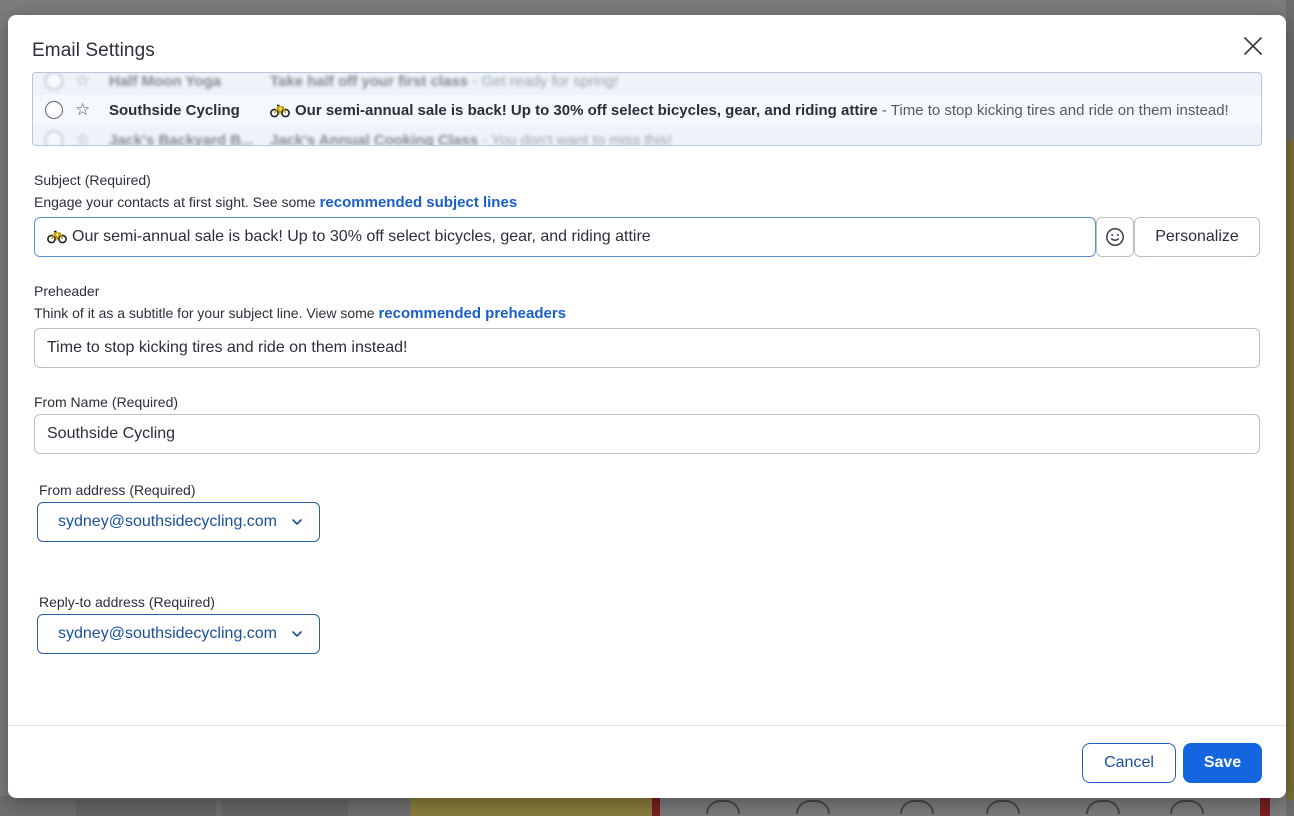 Image resolution: width=1294 pixels, height=816 pixels. I want to click on recommended-preheaders-link: recommended preheaders, so click(472, 313).